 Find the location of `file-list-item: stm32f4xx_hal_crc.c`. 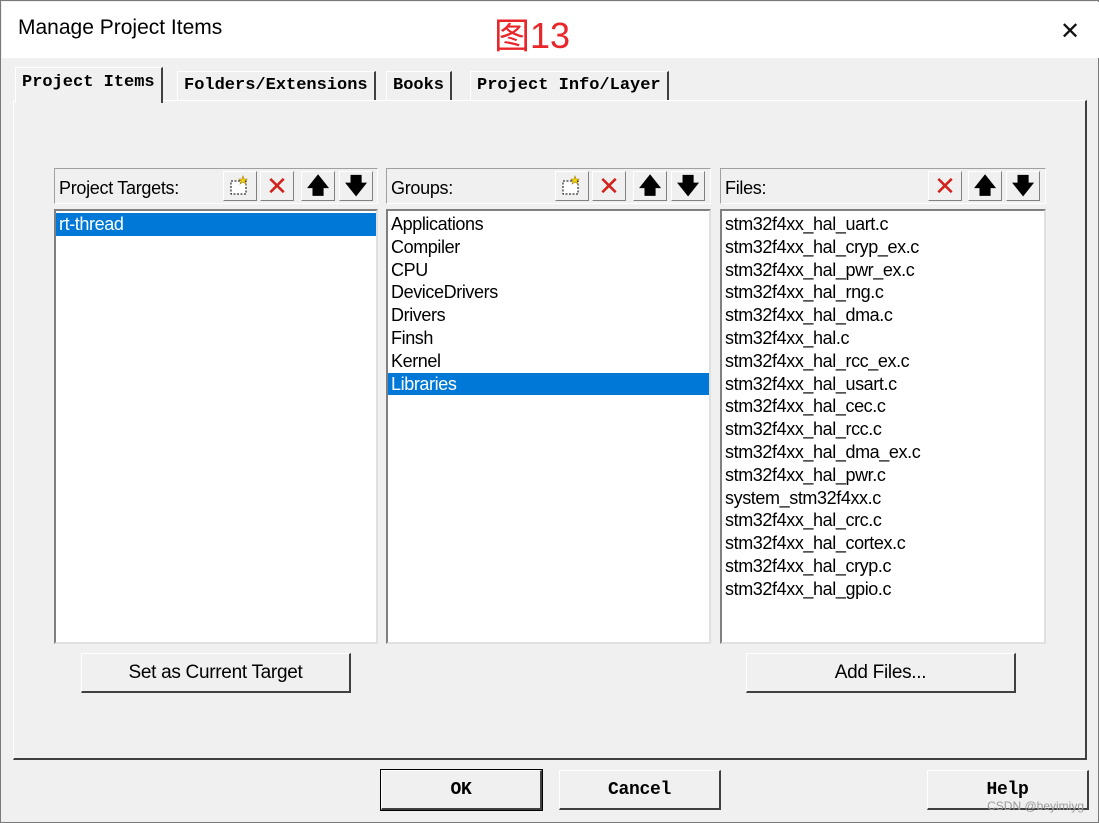

file-list-item: stm32f4xx_hal_crc.c is located at coordinates (883, 520).